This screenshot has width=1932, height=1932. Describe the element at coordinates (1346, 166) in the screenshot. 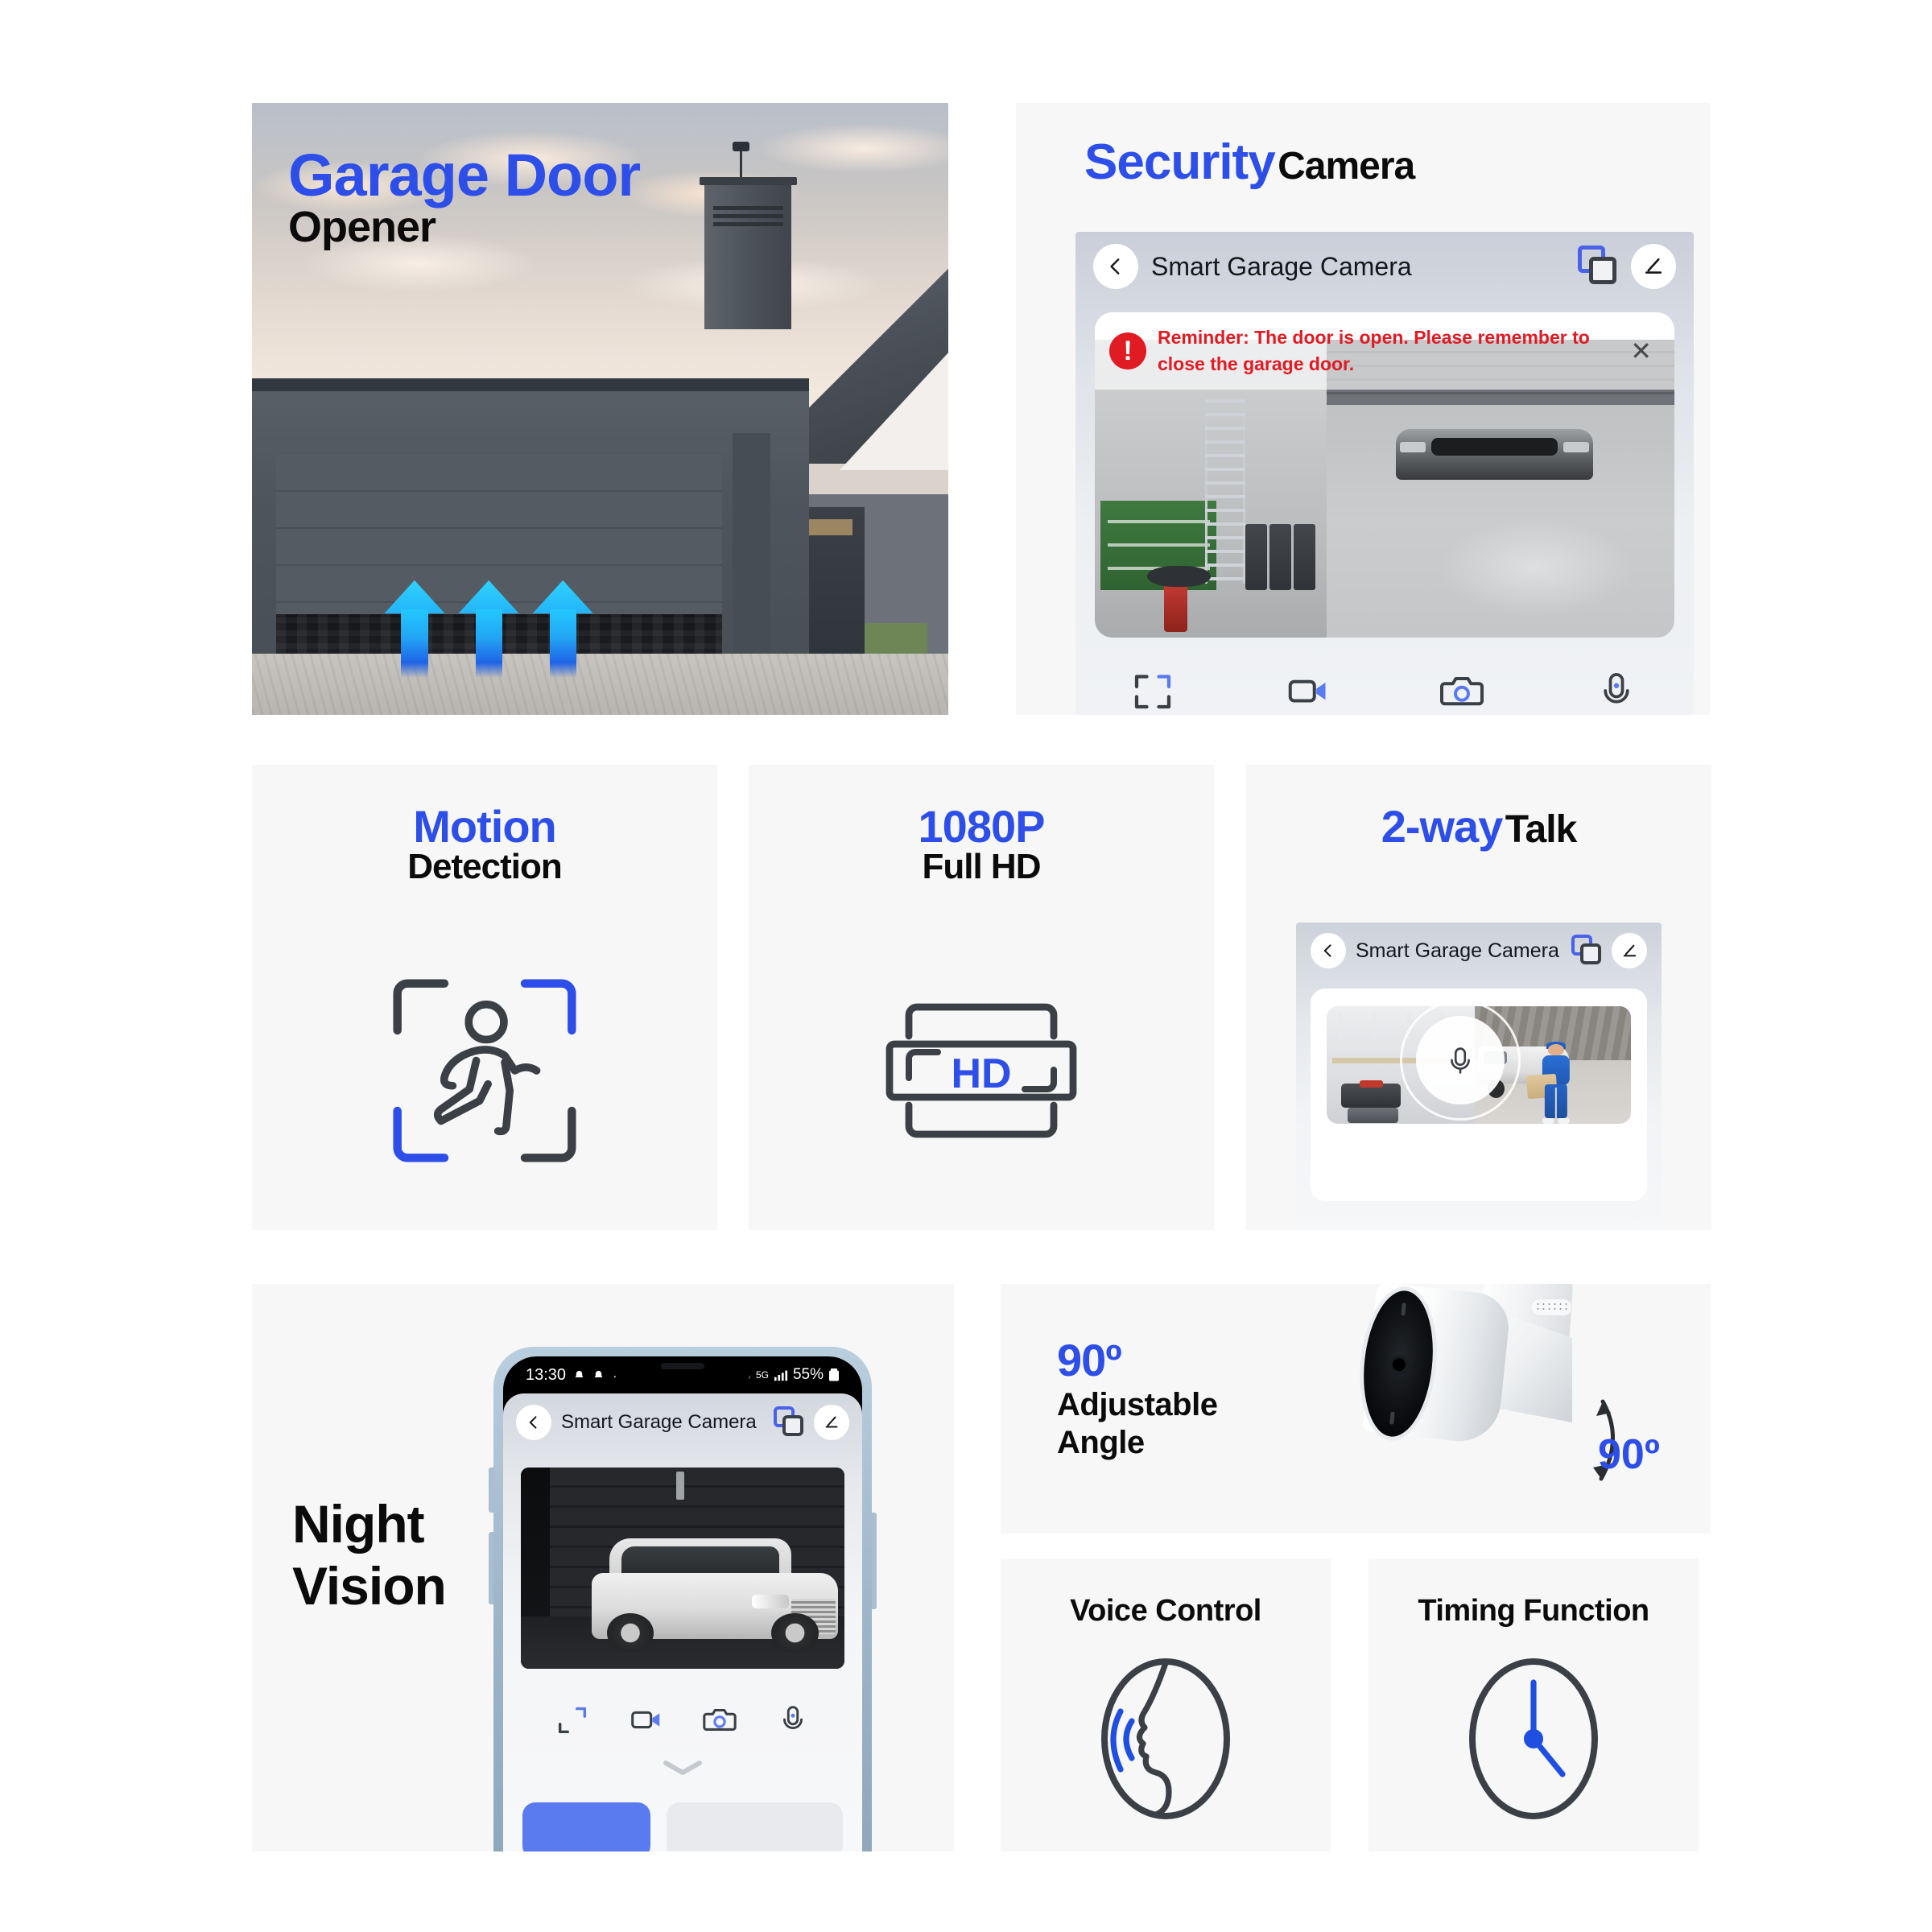

I see `security-title-rest: Camera` at that location.